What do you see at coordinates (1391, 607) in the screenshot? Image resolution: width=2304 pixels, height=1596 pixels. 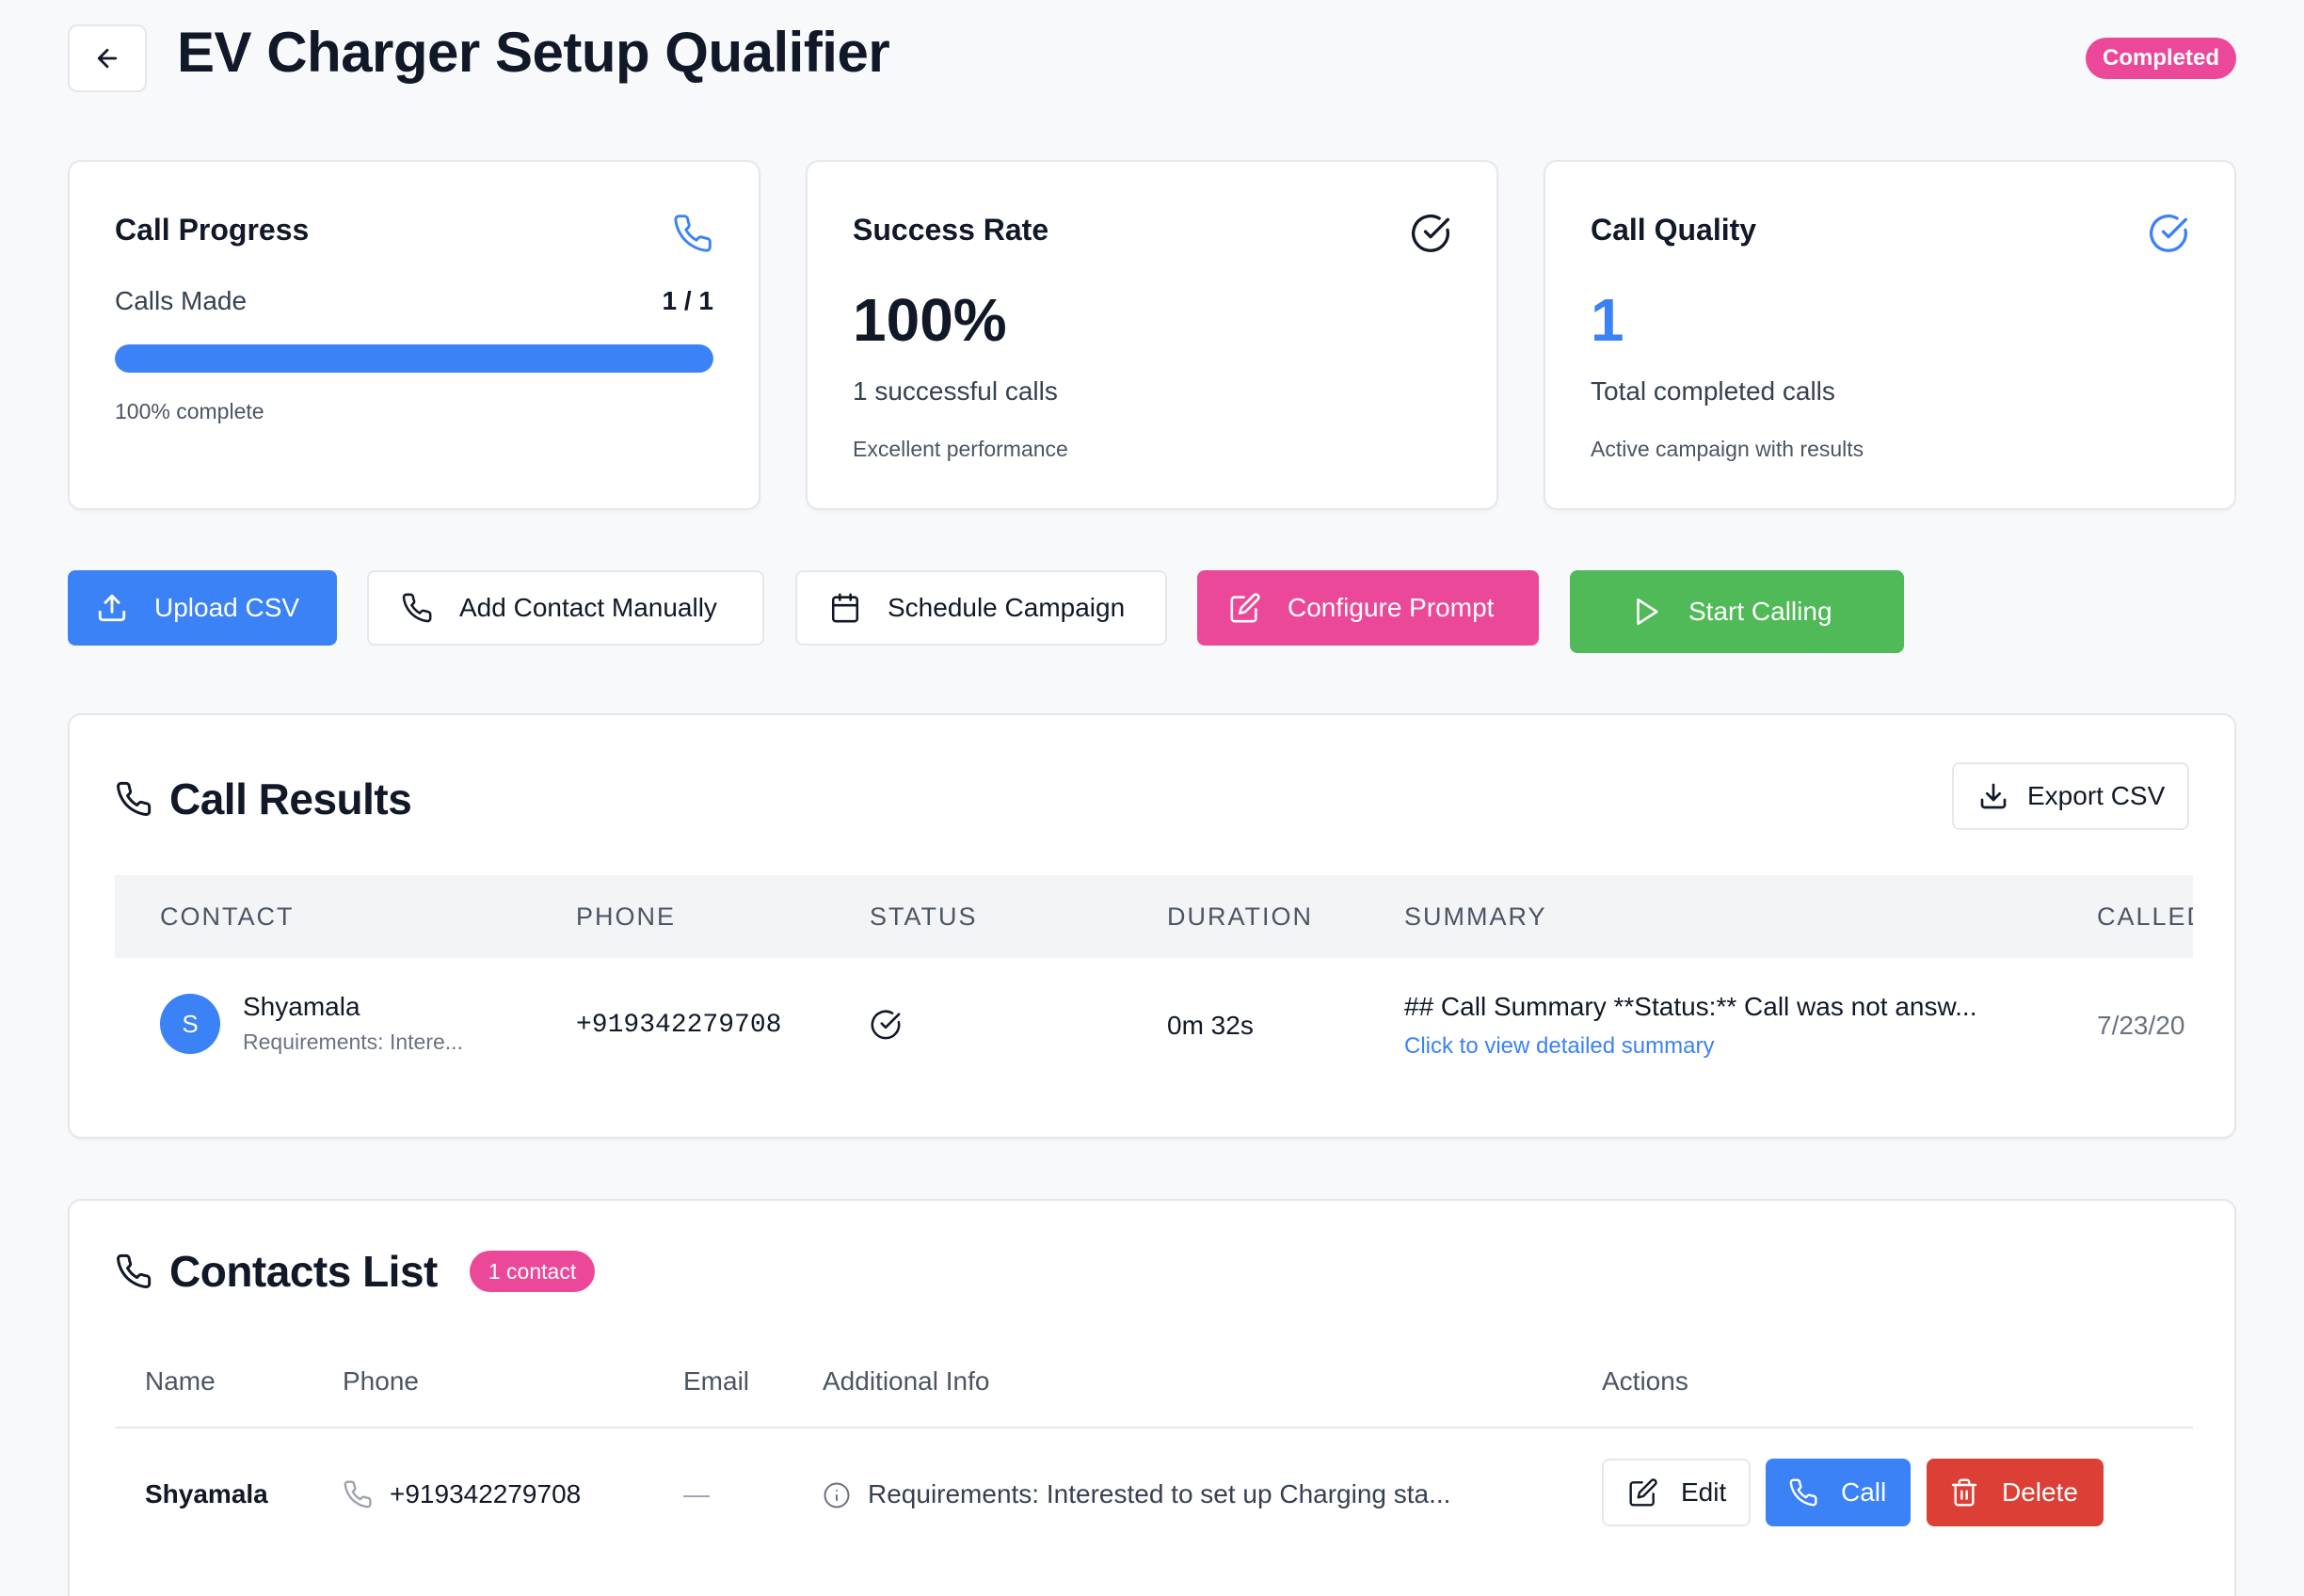 I see `configure-prompt-label: Configure Prompt` at bounding box center [1391, 607].